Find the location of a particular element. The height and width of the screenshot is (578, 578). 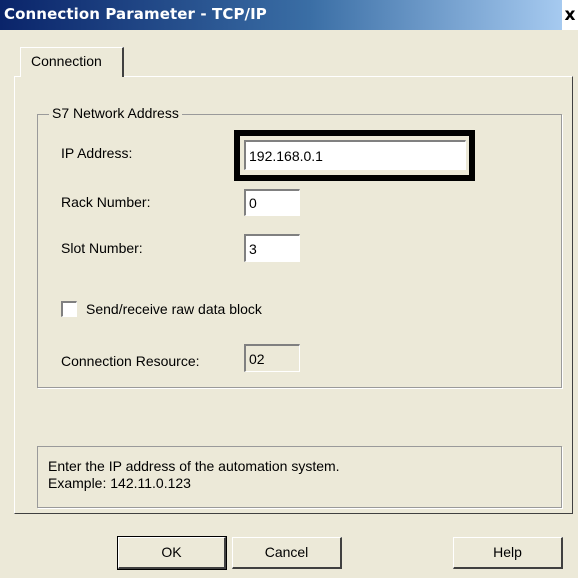

cancel-button: Cancel is located at coordinates (287, 553).